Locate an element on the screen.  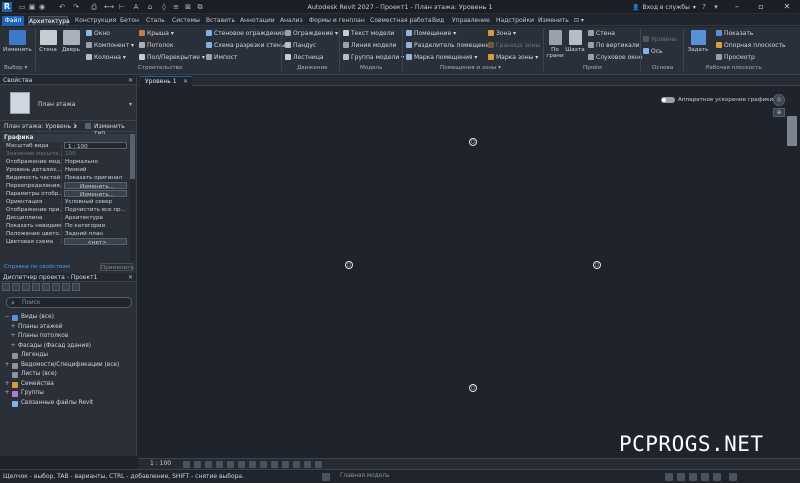
maximize-button: ▫ is located at coordinates (761, 7).